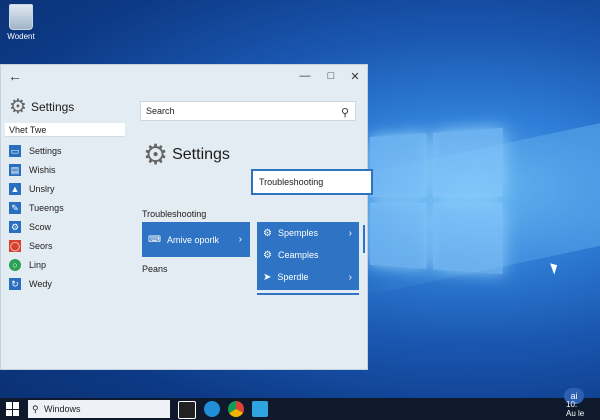 This screenshot has height=420, width=600. I want to click on update-icon: ↻, so click(15, 283).